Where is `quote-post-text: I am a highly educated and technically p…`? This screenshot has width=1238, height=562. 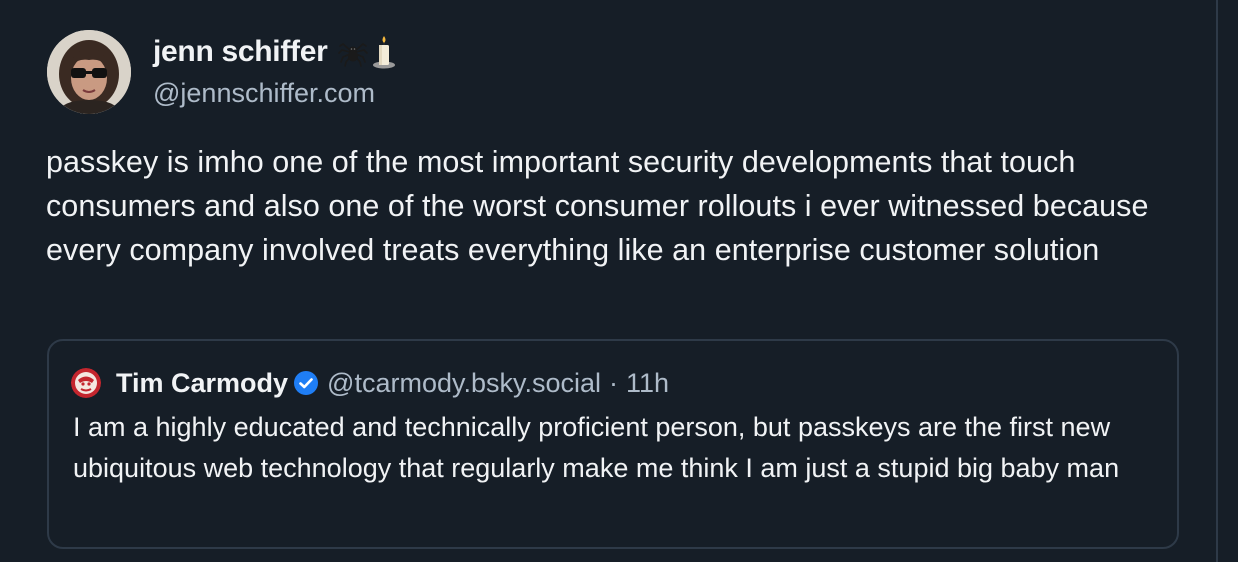 quote-post-text: I am a highly educated and technically p… is located at coordinates (596, 447).